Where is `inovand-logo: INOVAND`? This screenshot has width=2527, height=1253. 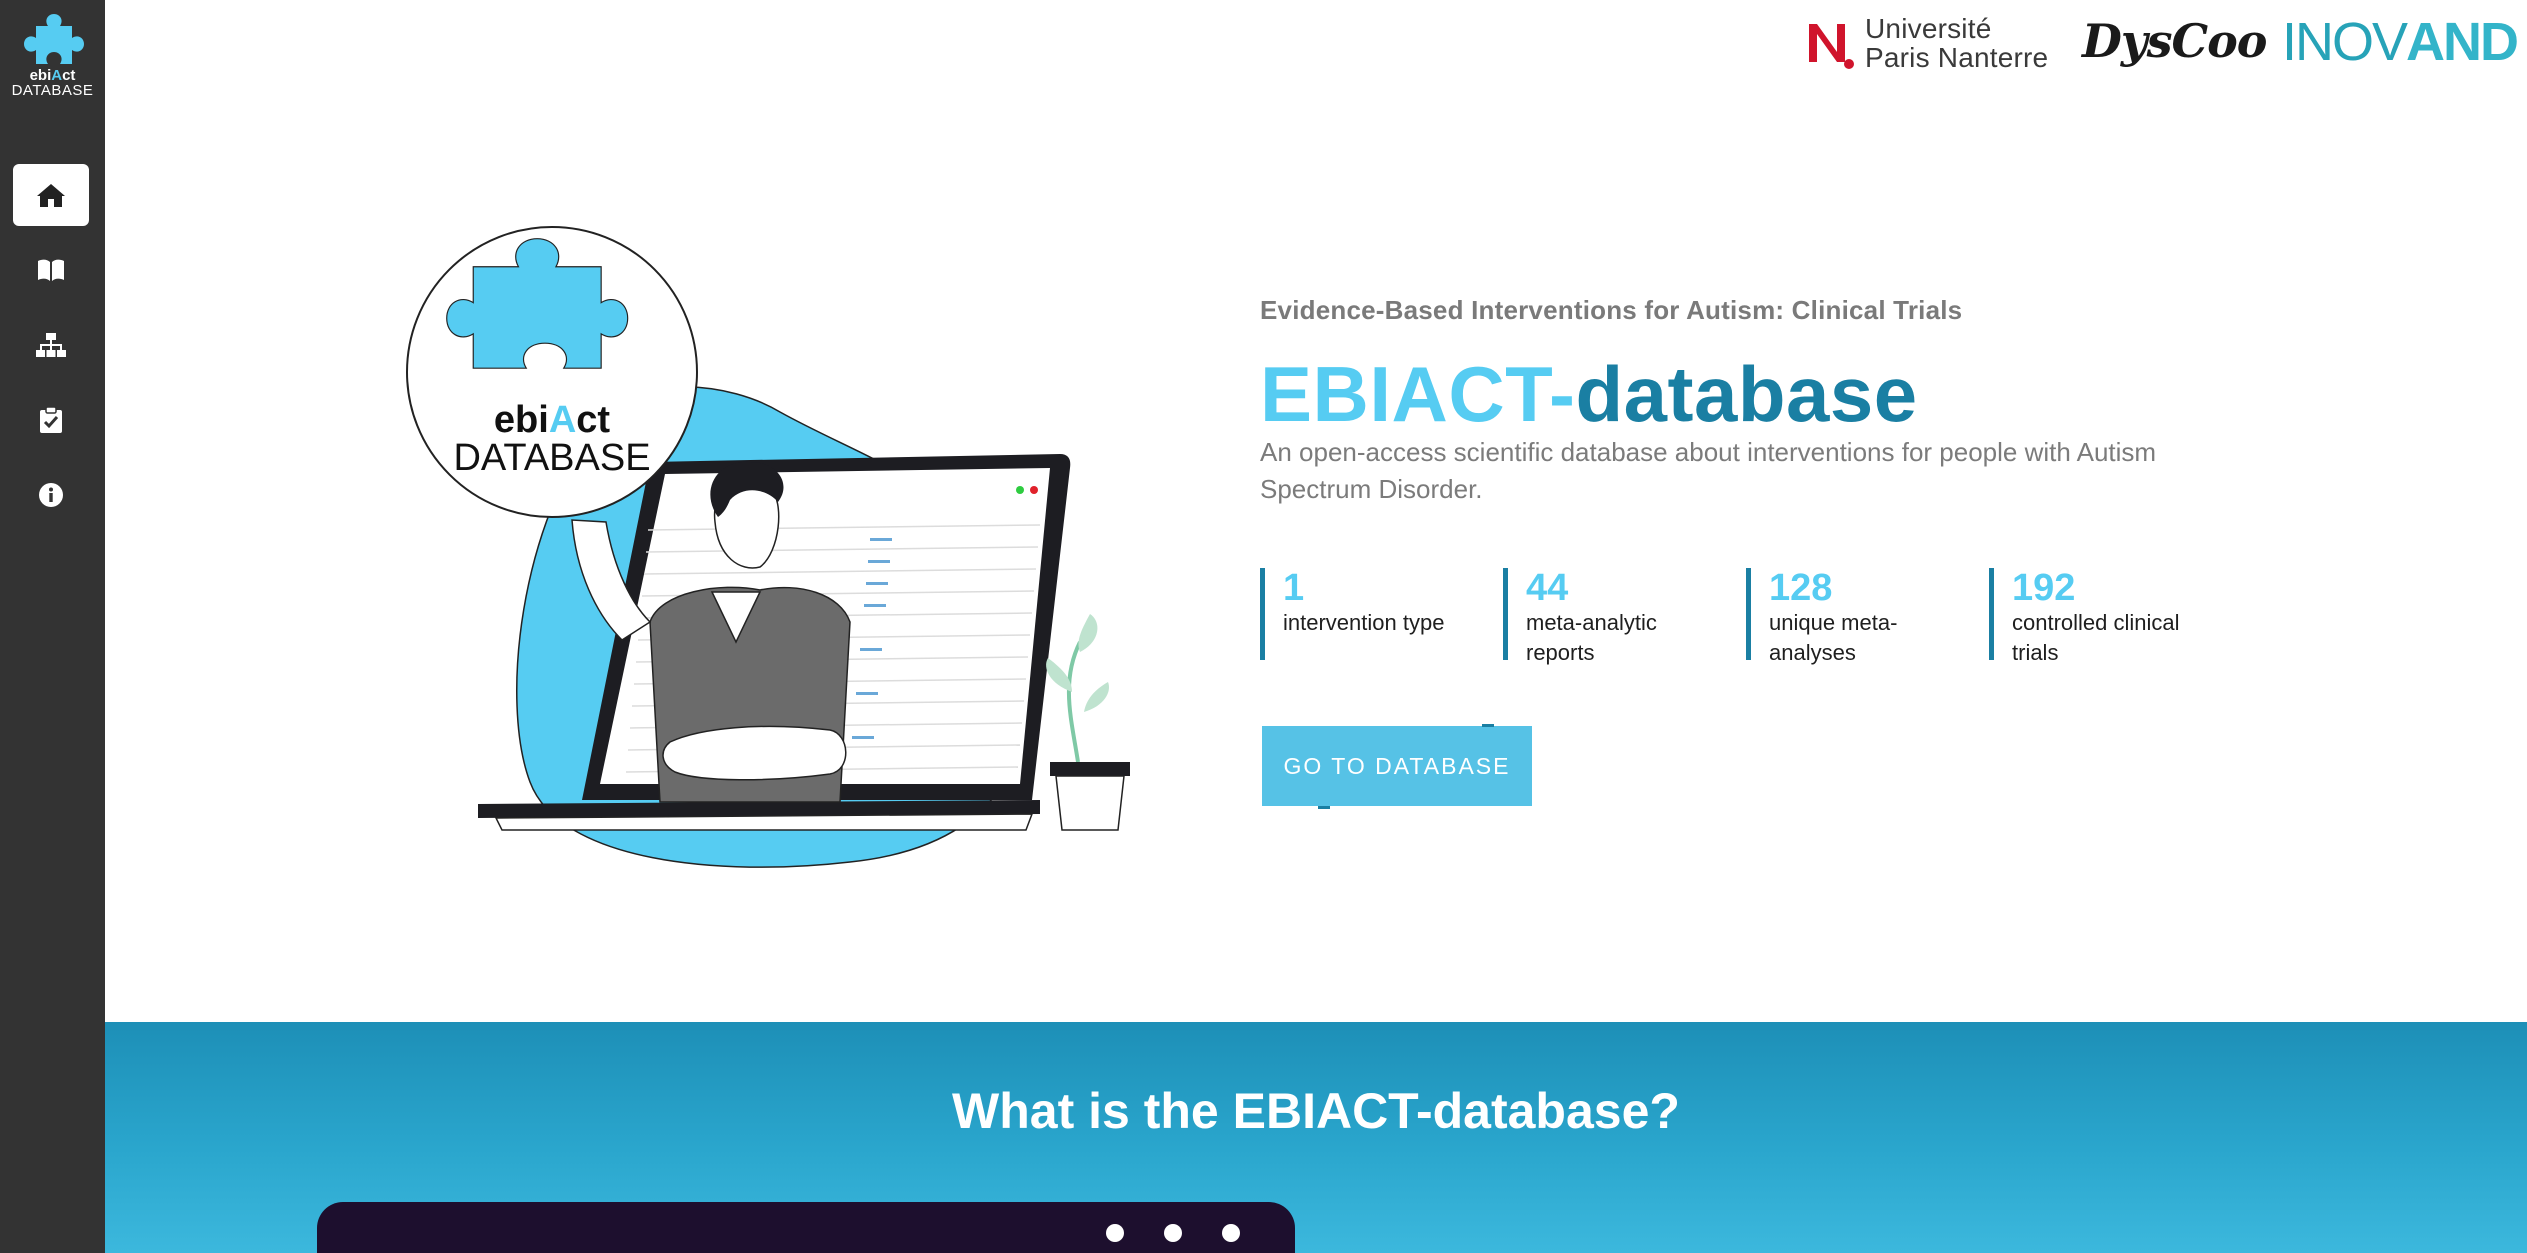
inovand-logo: INOVAND is located at coordinates (2400, 42).